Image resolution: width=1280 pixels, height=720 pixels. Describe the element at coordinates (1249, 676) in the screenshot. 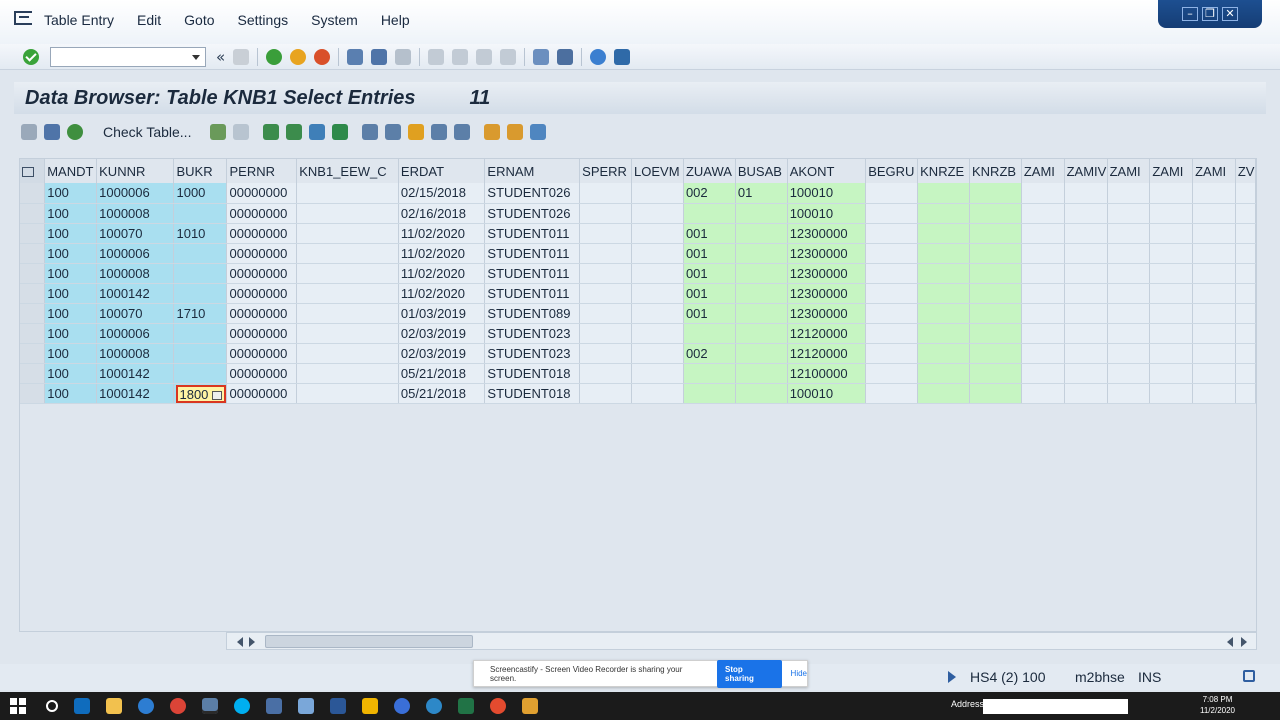

I see `lock-icon` at that location.